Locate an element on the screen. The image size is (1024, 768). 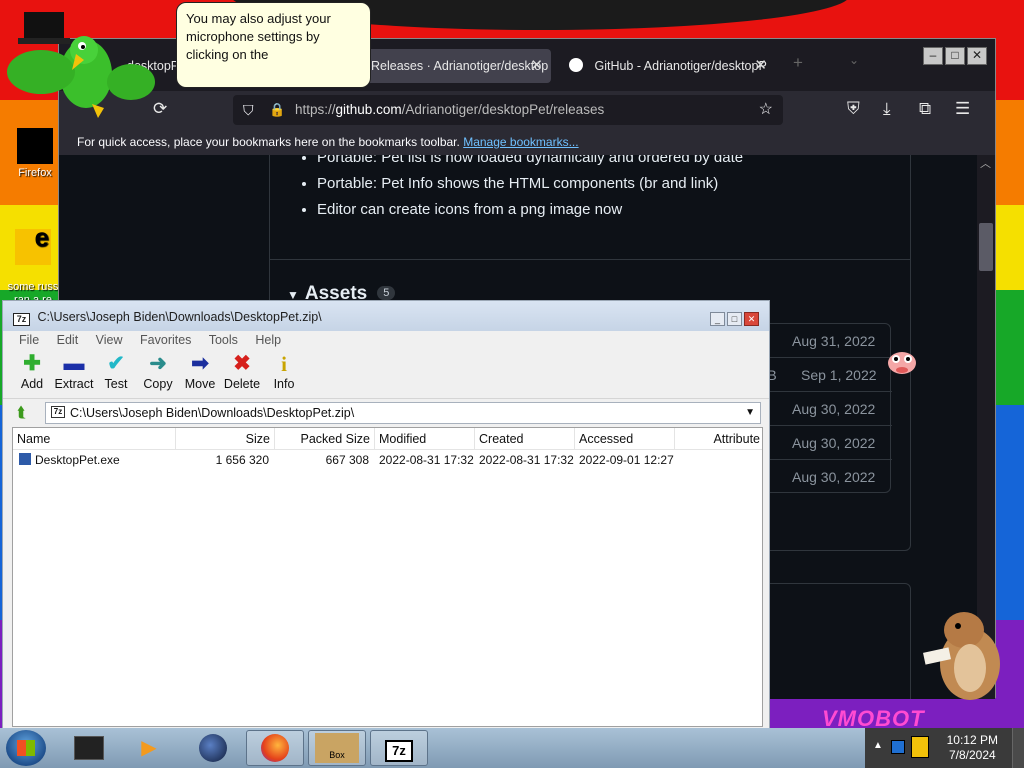
file-name-cell: DesktopPet.exe is located at coordinates (69, 460).